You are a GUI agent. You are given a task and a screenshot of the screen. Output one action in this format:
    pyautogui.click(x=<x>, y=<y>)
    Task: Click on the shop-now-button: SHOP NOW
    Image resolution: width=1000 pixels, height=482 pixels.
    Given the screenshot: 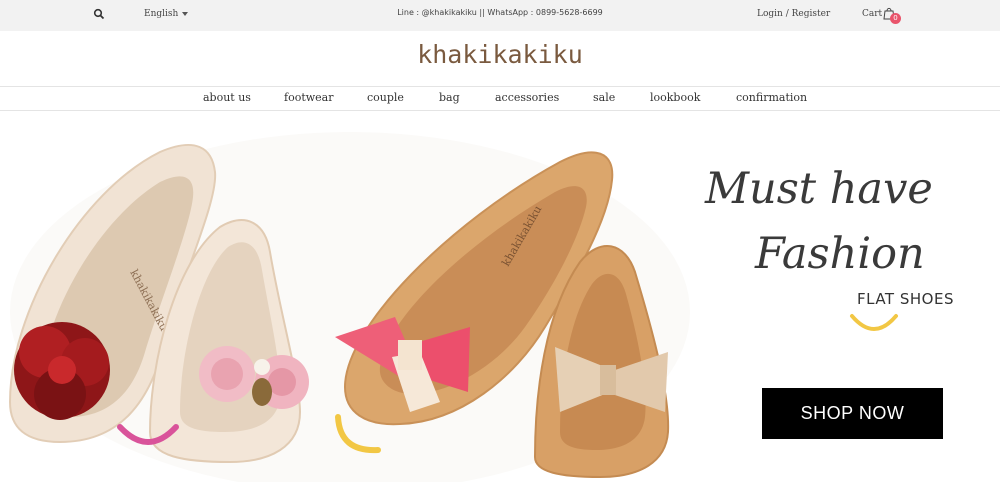 What is the action you would take?
    pyautogui.click(x=852, y=413)
    